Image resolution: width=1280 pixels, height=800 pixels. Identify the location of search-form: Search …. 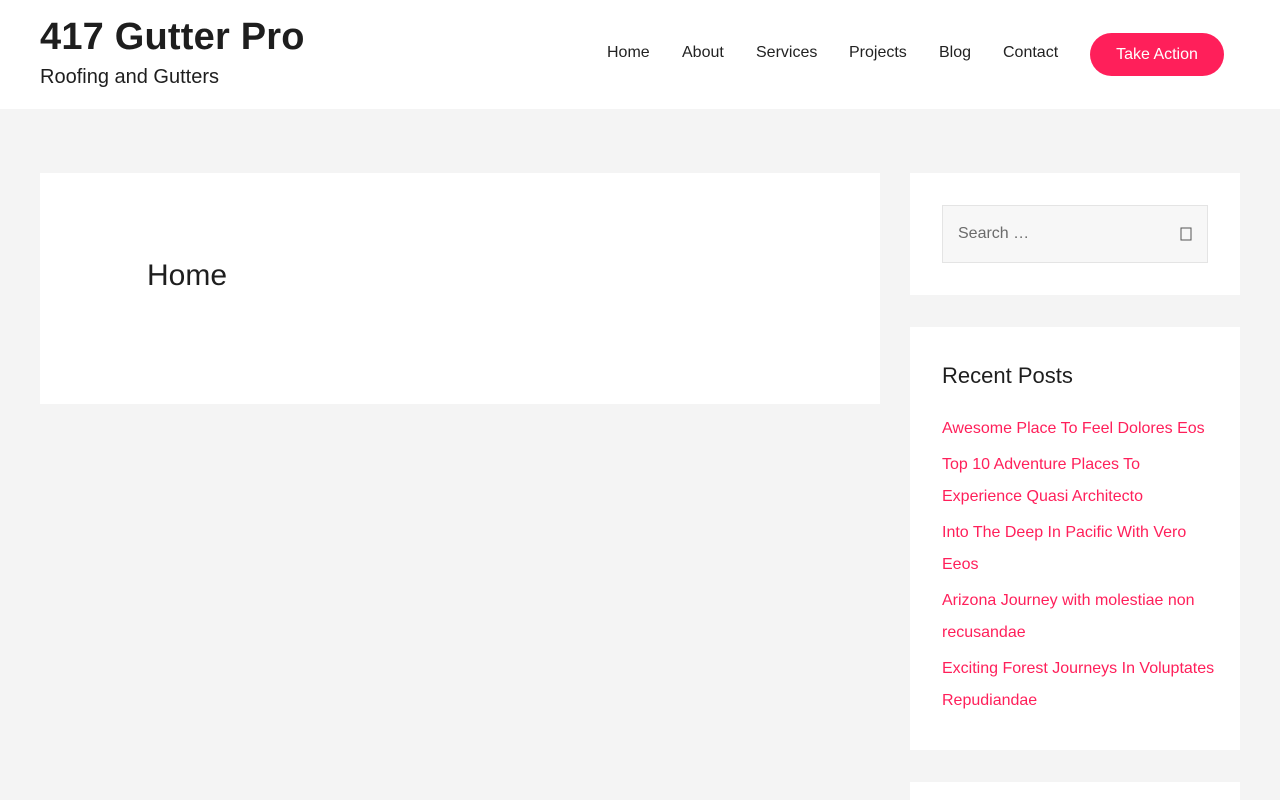
(1075, 234).